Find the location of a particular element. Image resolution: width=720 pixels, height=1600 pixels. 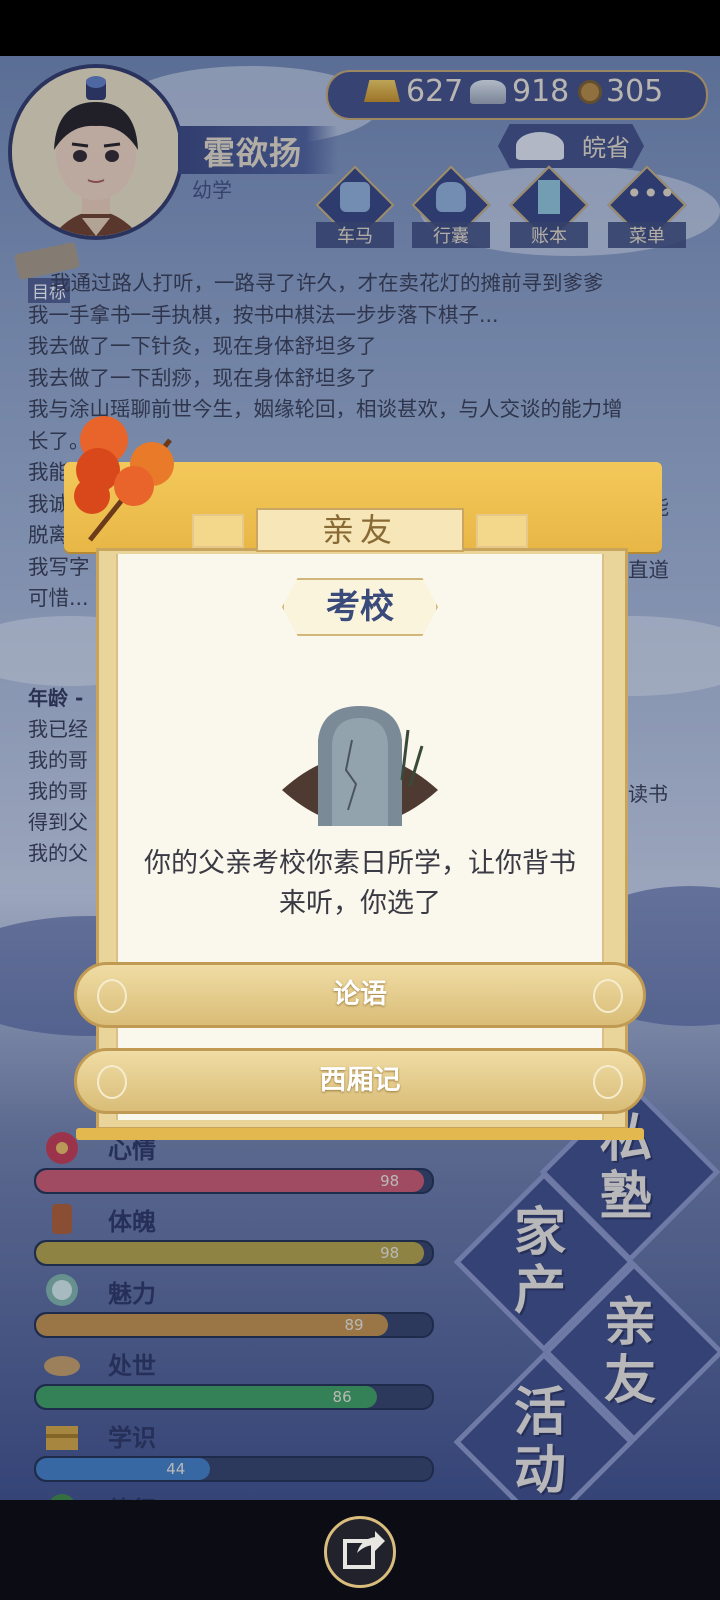

dialog-question: 你的父亲考校你素日所学，让你背书来听，你选了 is located at coordinates (360, 883).